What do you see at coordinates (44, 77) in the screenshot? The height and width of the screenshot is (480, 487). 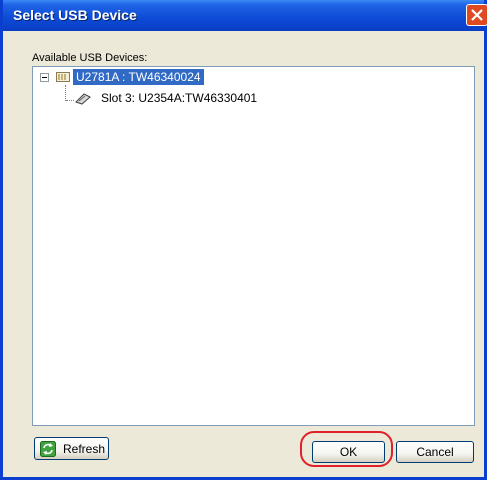 I see `collapse-icon` at bounding box center [44, 77].